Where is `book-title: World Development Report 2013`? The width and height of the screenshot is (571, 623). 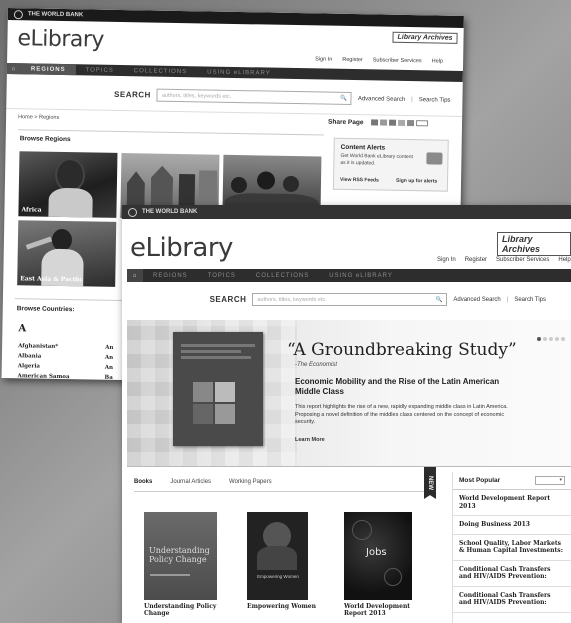 book-title: World Development Report 2013 is located at coordinates (384, 610).